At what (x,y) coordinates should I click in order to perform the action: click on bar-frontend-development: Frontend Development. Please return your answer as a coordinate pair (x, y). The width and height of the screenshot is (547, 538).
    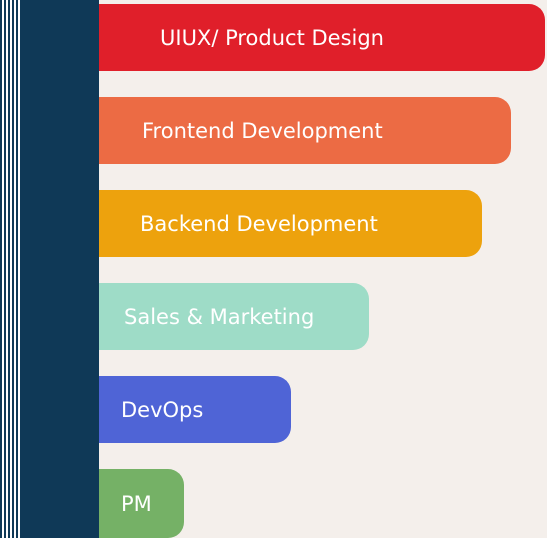
    Looking at the image, I should click on (305, 130).